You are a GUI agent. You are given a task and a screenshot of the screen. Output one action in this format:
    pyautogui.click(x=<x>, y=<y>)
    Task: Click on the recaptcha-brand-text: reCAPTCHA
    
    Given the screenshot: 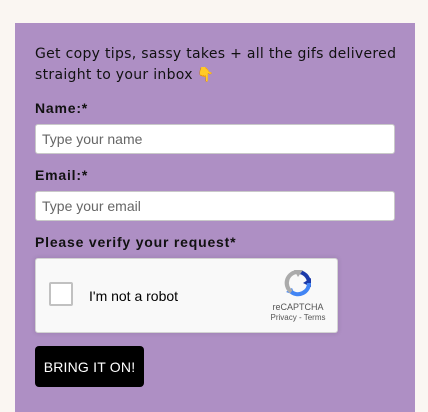 What is the action you would take?
    pyautogui.click(x=298, y=307)
    